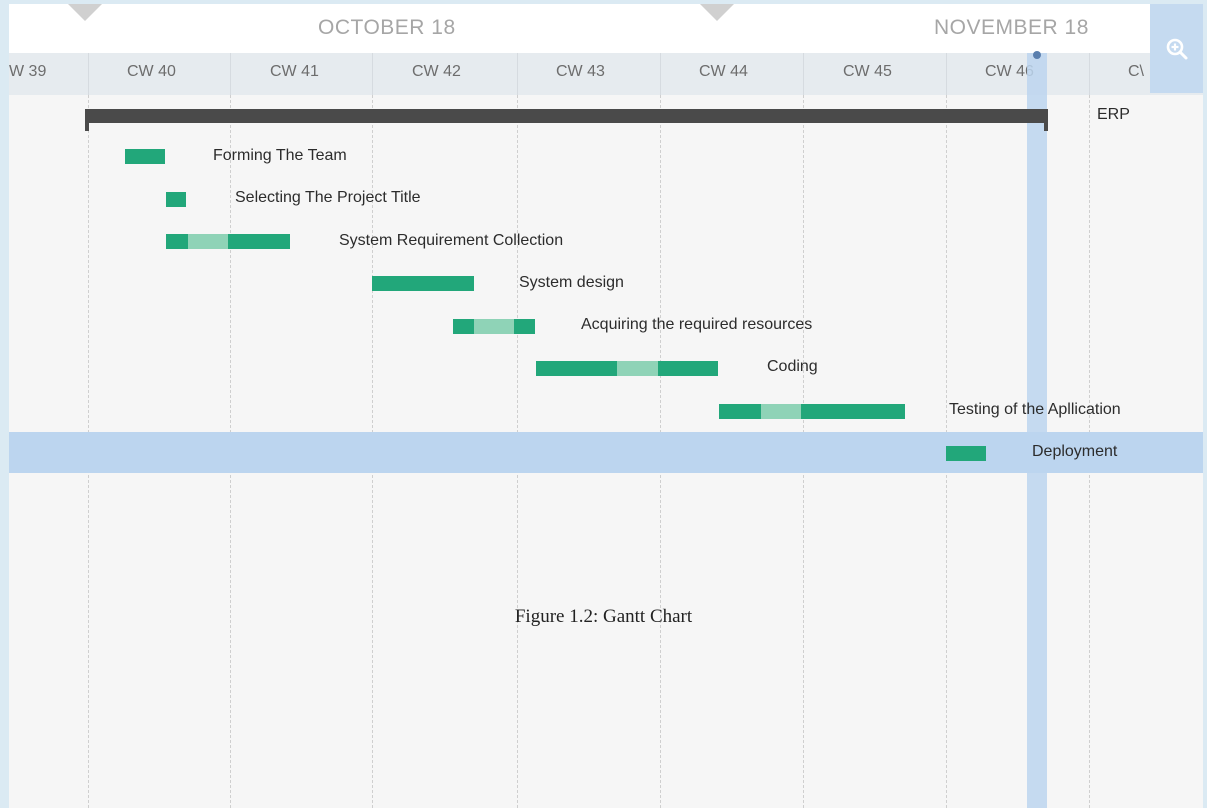 This screenshot has height=808, width=1207. Describe the element at coordinates (151, 71) in the screenshot. I see `week-label: CW 40` at that location.